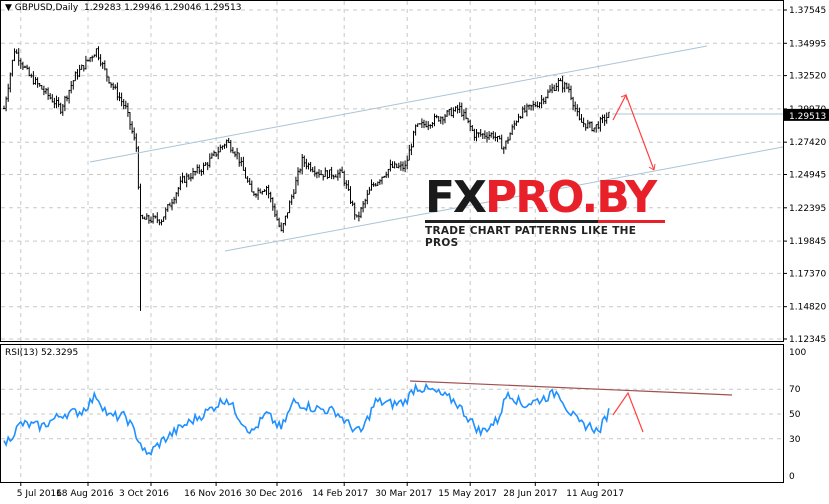 The height and width of the screenshot is (504, 829). I want to click on logo-text-right: PRO.BY, so click(570, 197).